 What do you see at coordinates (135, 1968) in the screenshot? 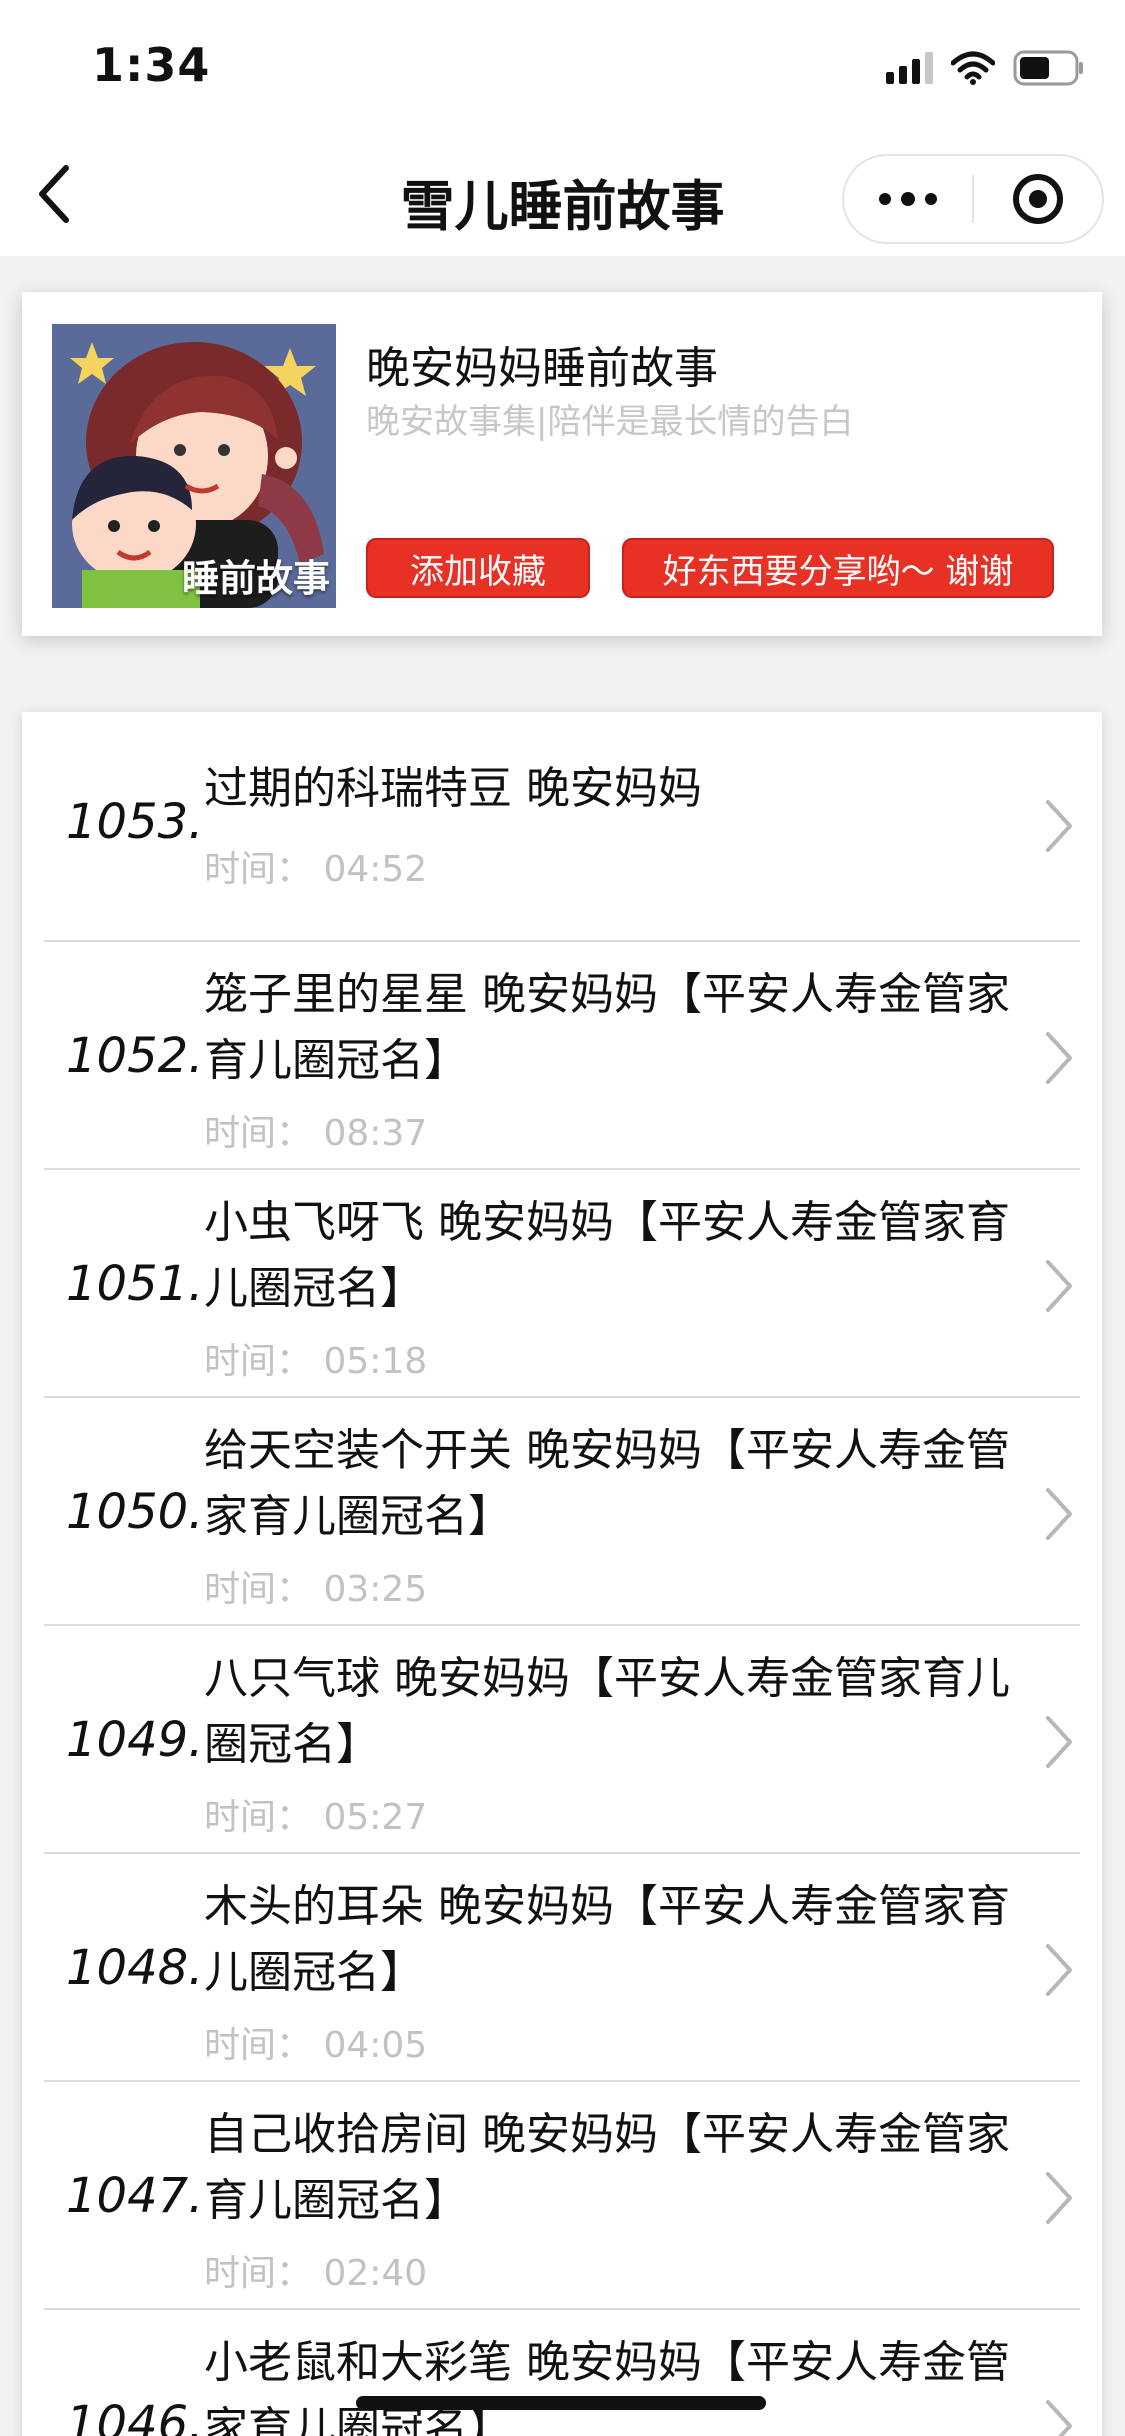
I see `episode-number: 1048.` at bounding box center [135, 1968].